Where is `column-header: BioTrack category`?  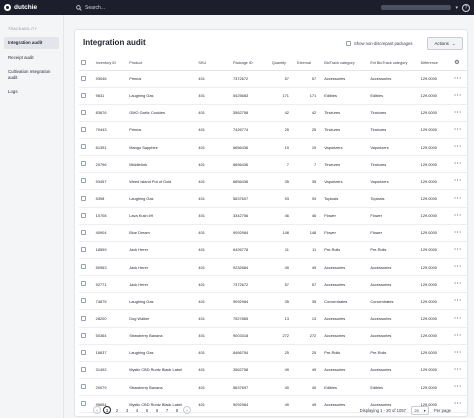 column-header: BioTrack category is located at coordinates (345, 63).